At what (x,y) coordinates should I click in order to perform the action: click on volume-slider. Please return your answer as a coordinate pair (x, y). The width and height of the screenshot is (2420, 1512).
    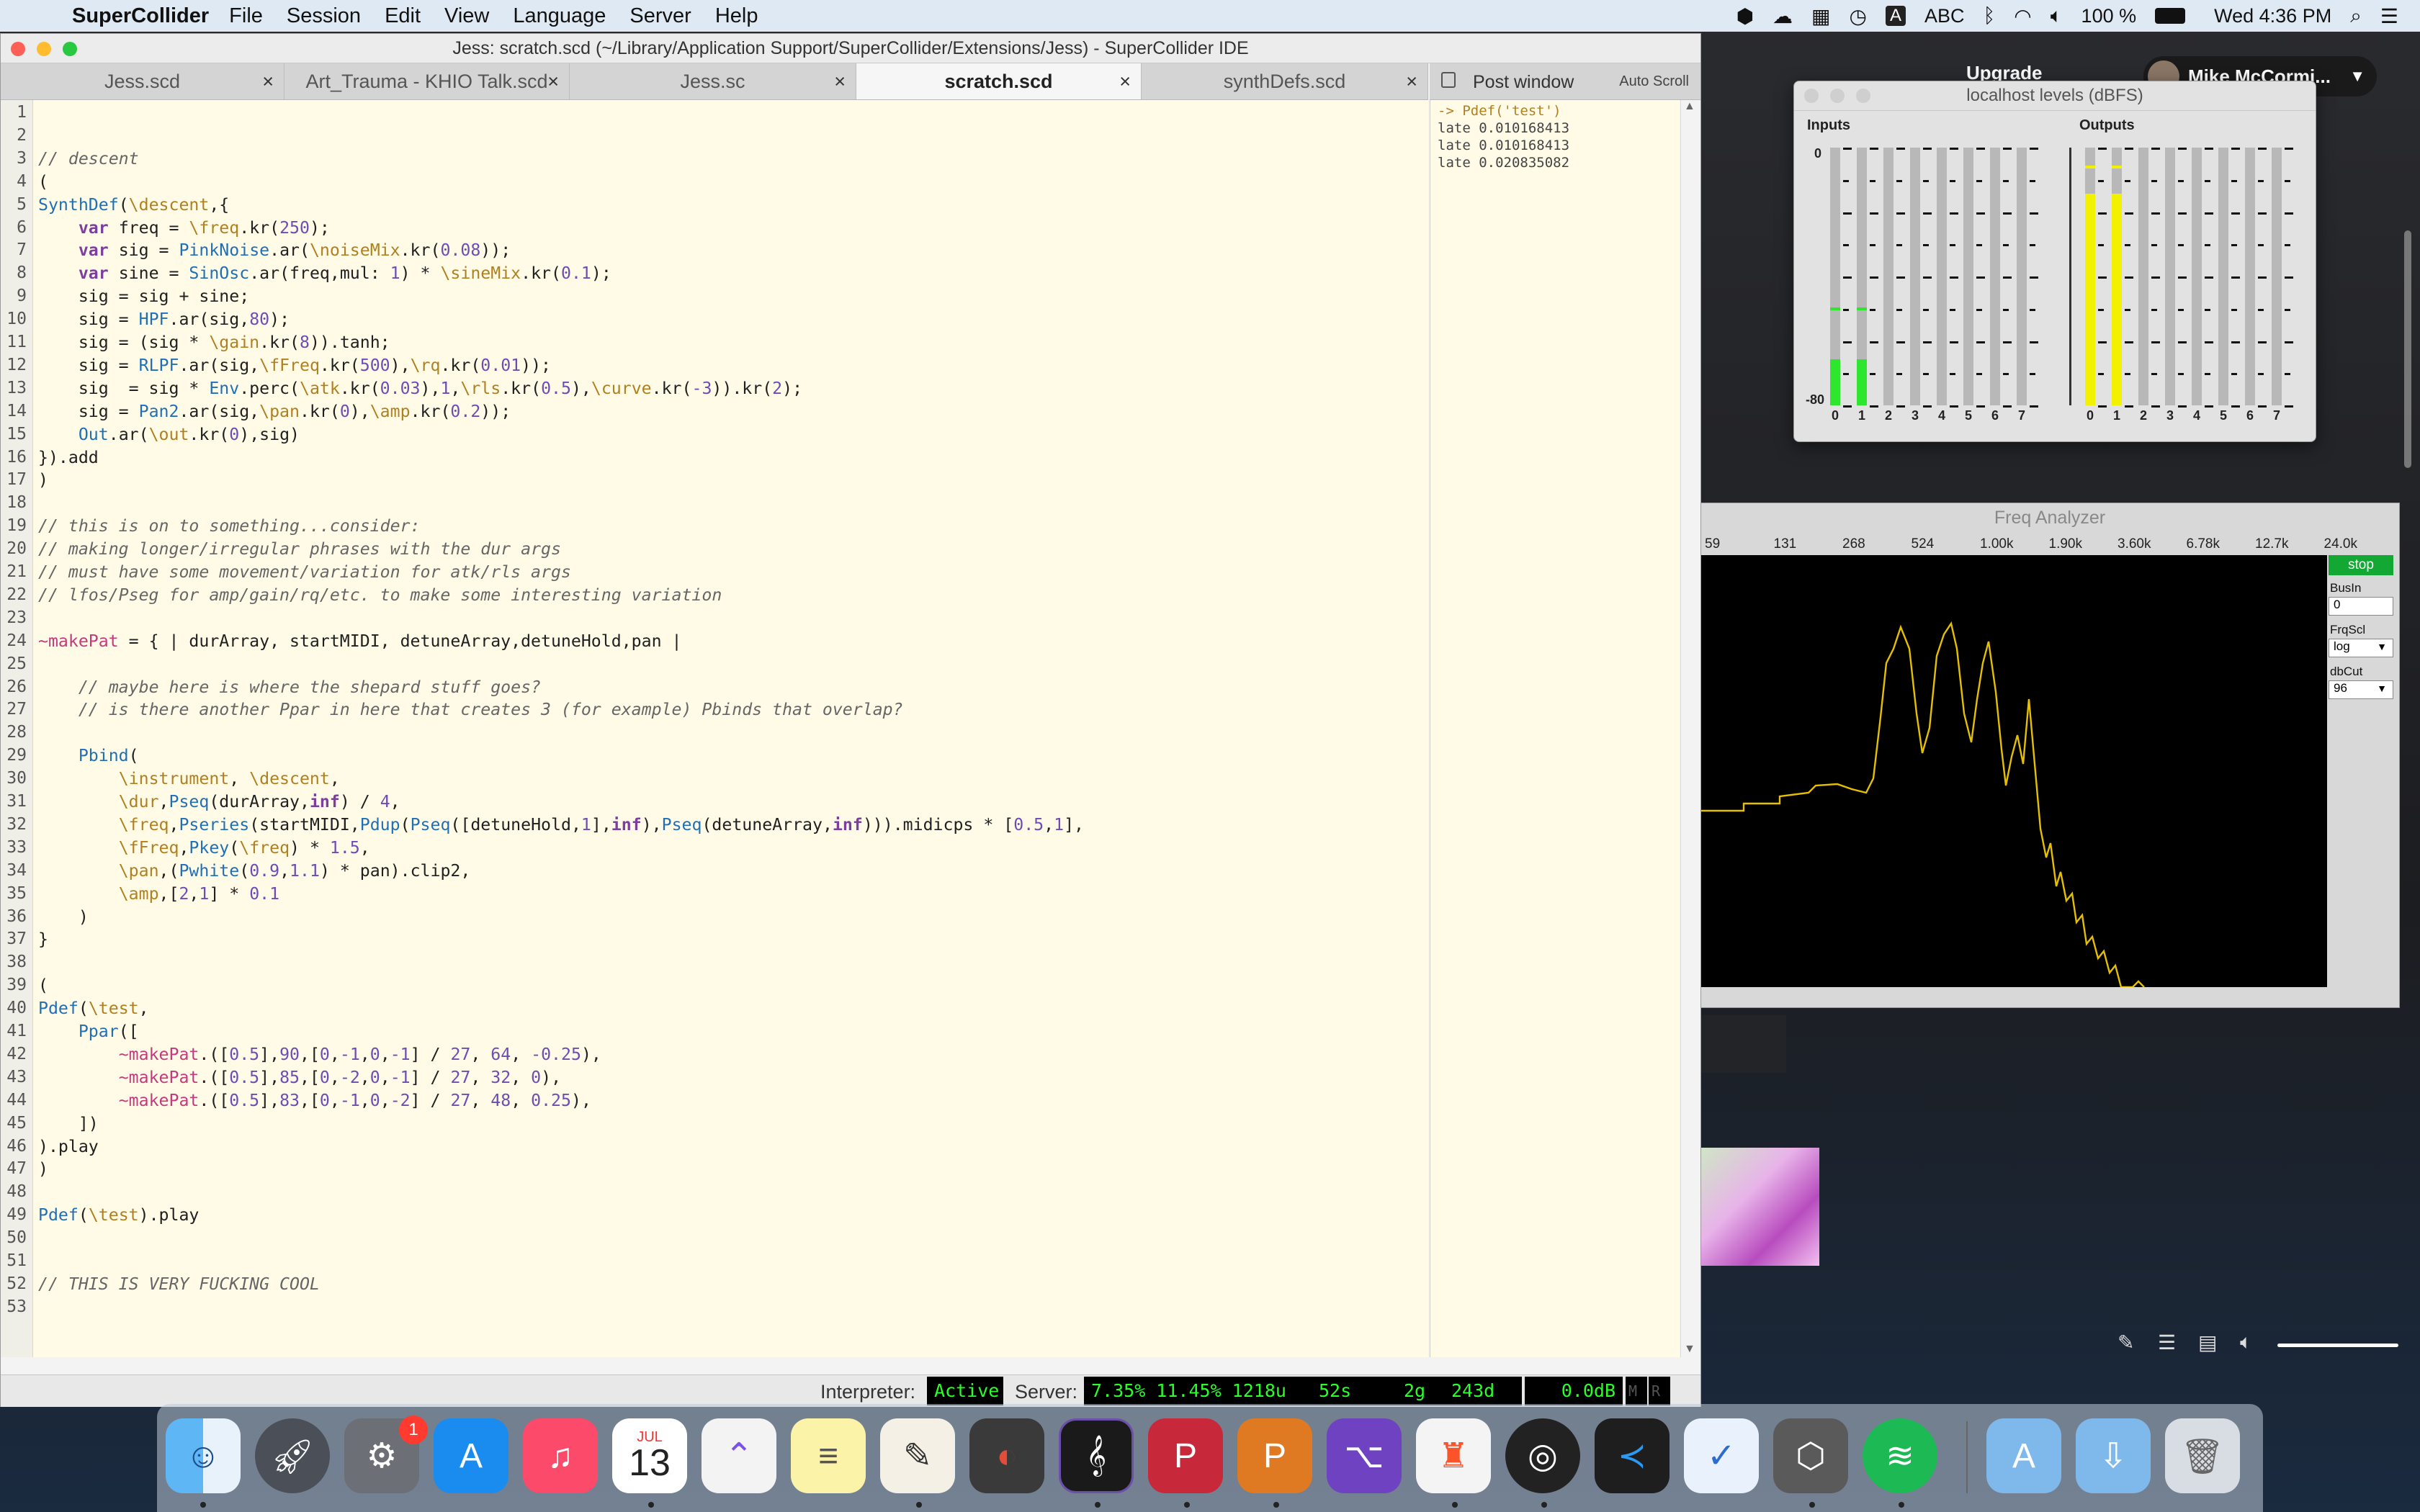
    Looking at the image, I should click on (2337, 1345).